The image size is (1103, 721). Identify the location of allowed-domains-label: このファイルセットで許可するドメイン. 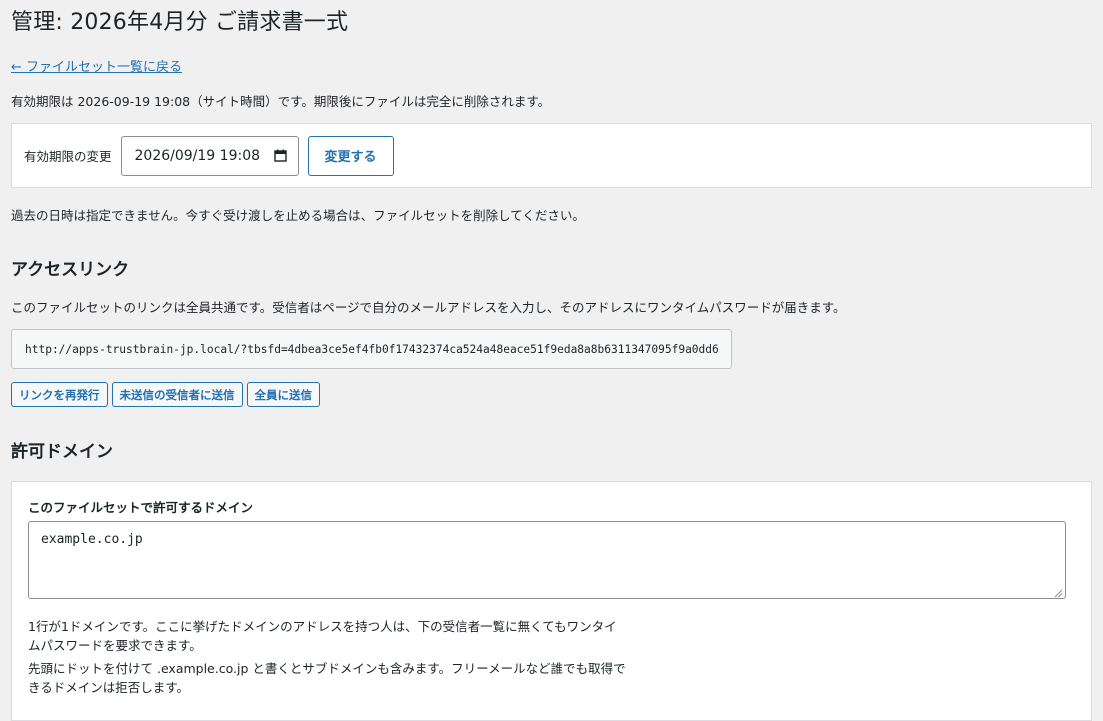
(141, 507).